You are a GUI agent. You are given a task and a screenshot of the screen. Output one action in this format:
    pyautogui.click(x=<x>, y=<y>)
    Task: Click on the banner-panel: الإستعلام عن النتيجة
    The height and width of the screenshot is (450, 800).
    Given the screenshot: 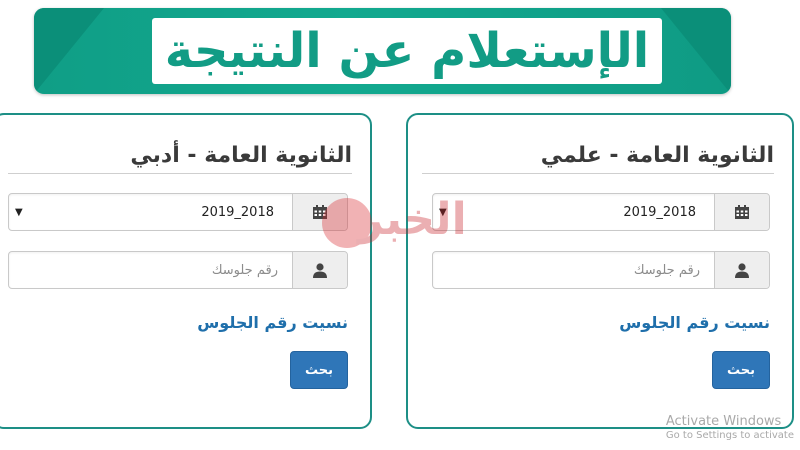 What is the action you would take?
    pyautogui.click(x=407, y=51)
    